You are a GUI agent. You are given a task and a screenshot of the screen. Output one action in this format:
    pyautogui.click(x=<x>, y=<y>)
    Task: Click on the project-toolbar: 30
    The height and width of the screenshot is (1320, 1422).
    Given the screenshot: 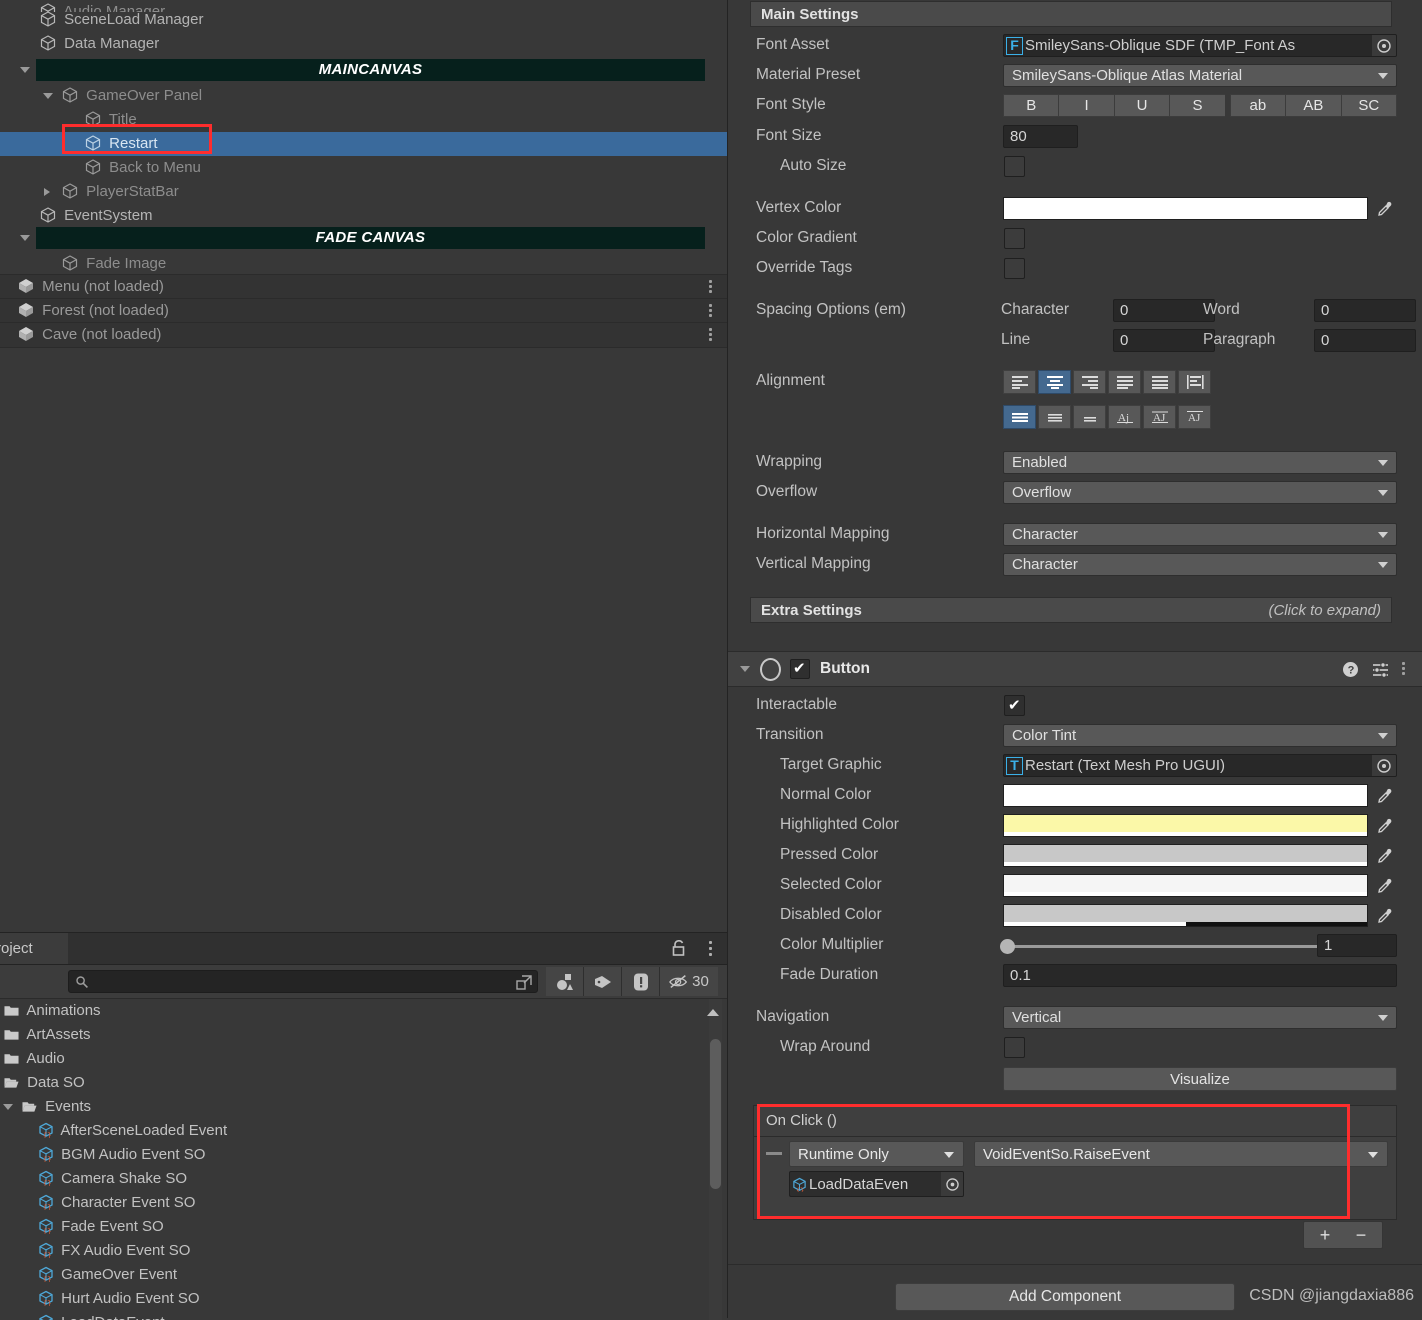 What is the action you would take?
    pyautogui.click(x=363, y=982)
    